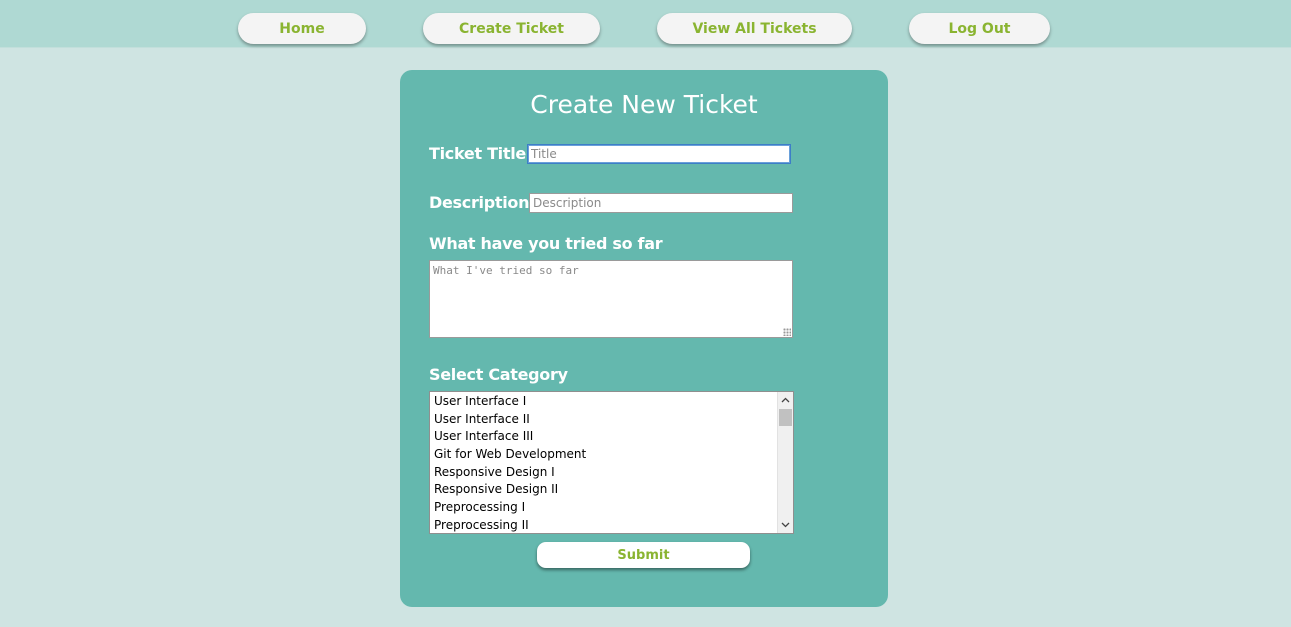  What do you see at coordinates (785, 525) in the screenshot?
I see `chevron-down-icon` at bounding box center [785, 525].